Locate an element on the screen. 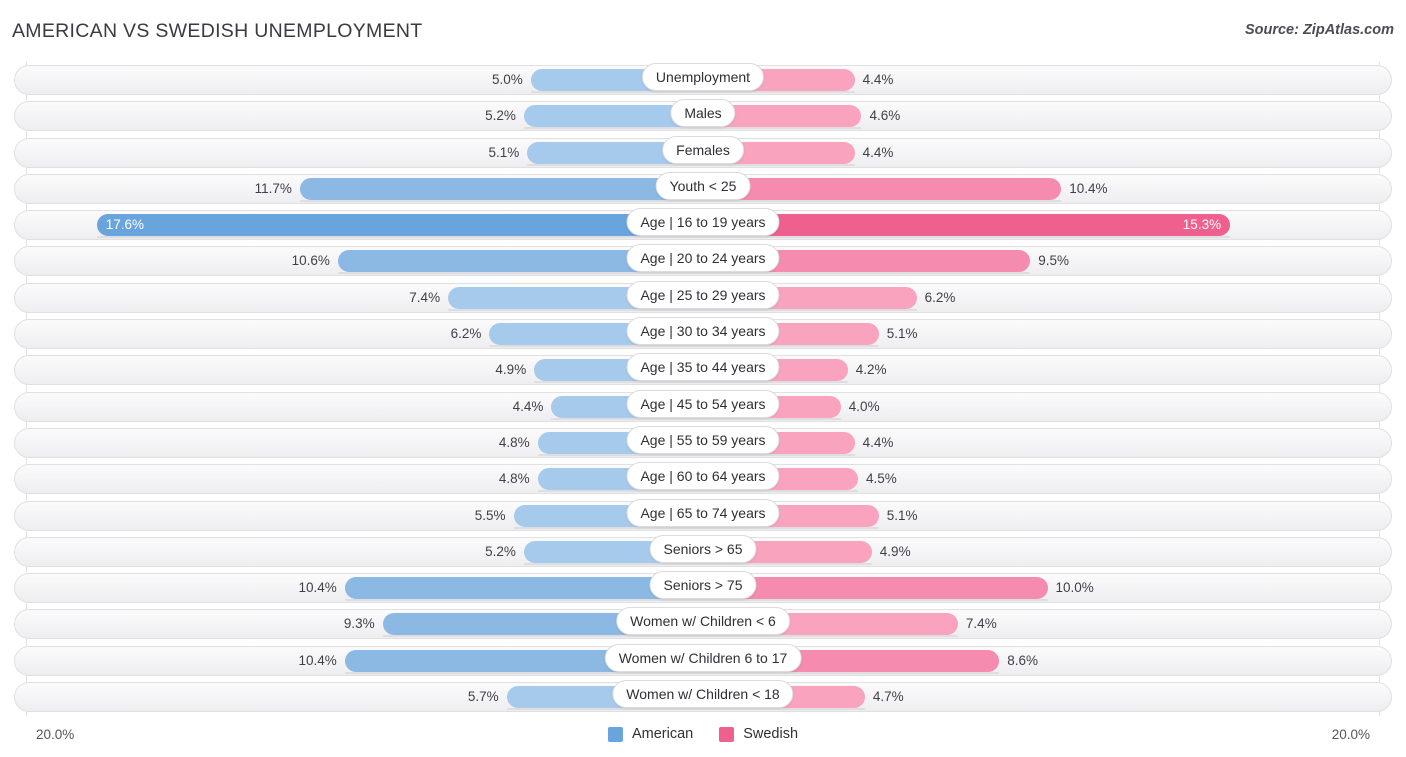 Image resolution: width=1406 pixels, height=757 pixels. bar-value-swedish: 4.7% is located at coordinates (888, 697).